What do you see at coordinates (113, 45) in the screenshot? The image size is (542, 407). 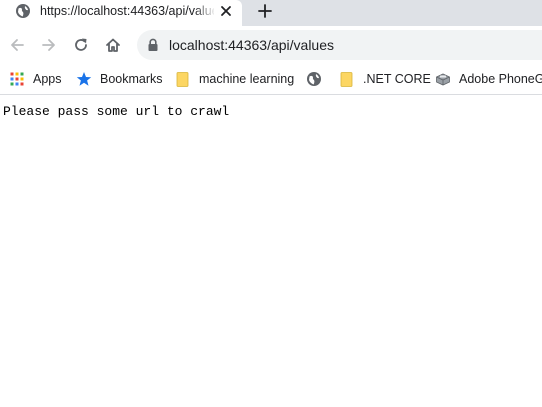 I see `home-icon` at bounding box center [113, 45].